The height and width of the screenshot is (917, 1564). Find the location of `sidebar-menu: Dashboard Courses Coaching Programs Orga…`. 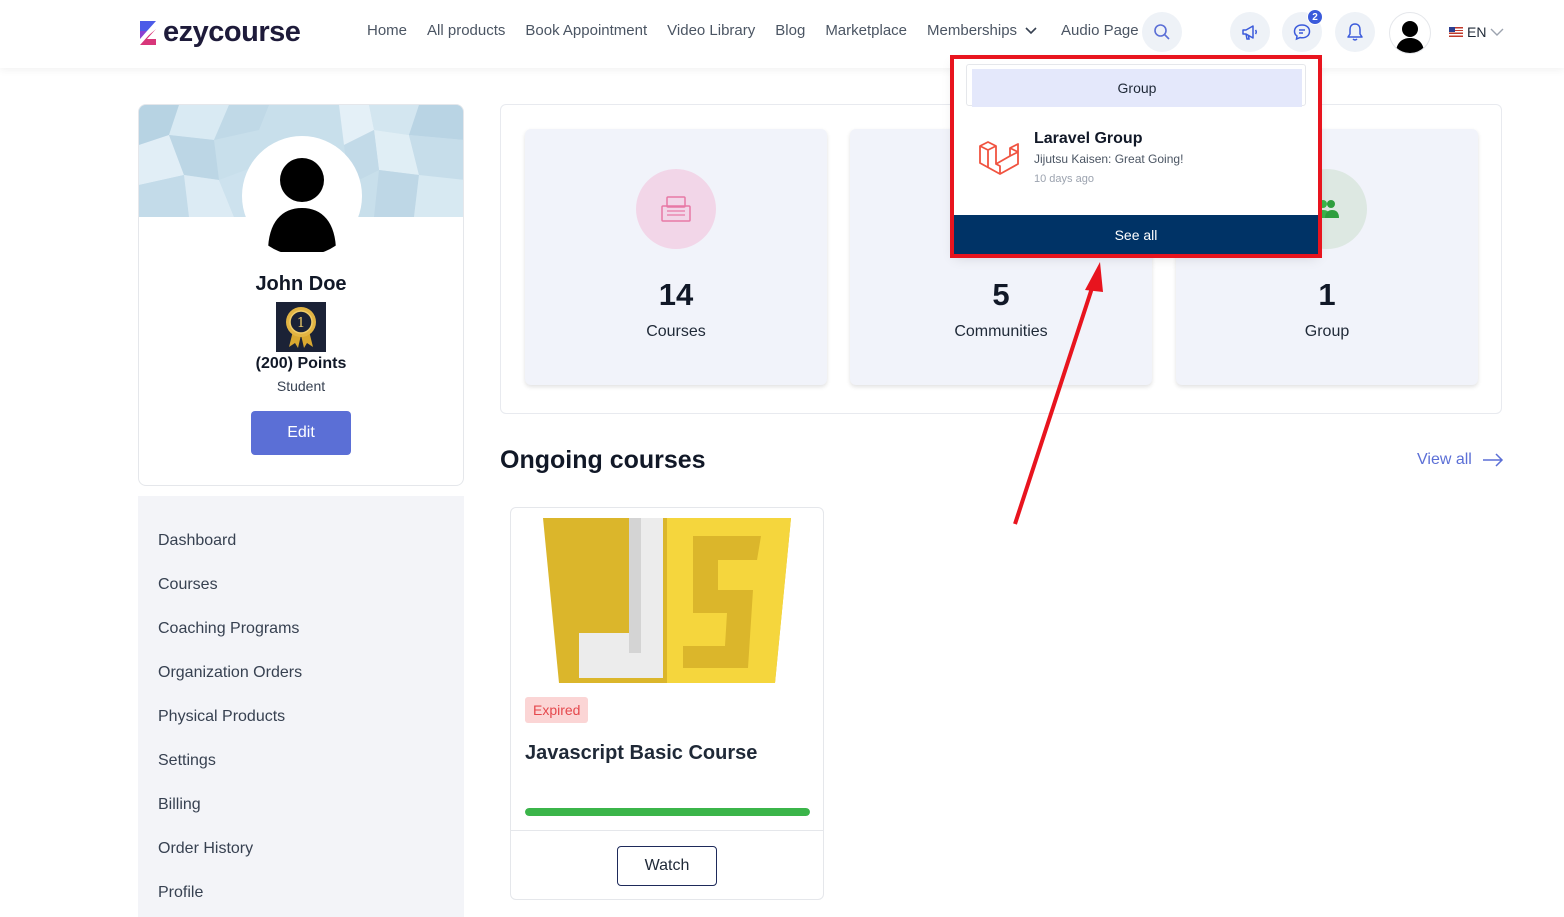

sidebar-menu: Dashboard Courses Coaching Programs Orga… is located at coordinates (301, 706).